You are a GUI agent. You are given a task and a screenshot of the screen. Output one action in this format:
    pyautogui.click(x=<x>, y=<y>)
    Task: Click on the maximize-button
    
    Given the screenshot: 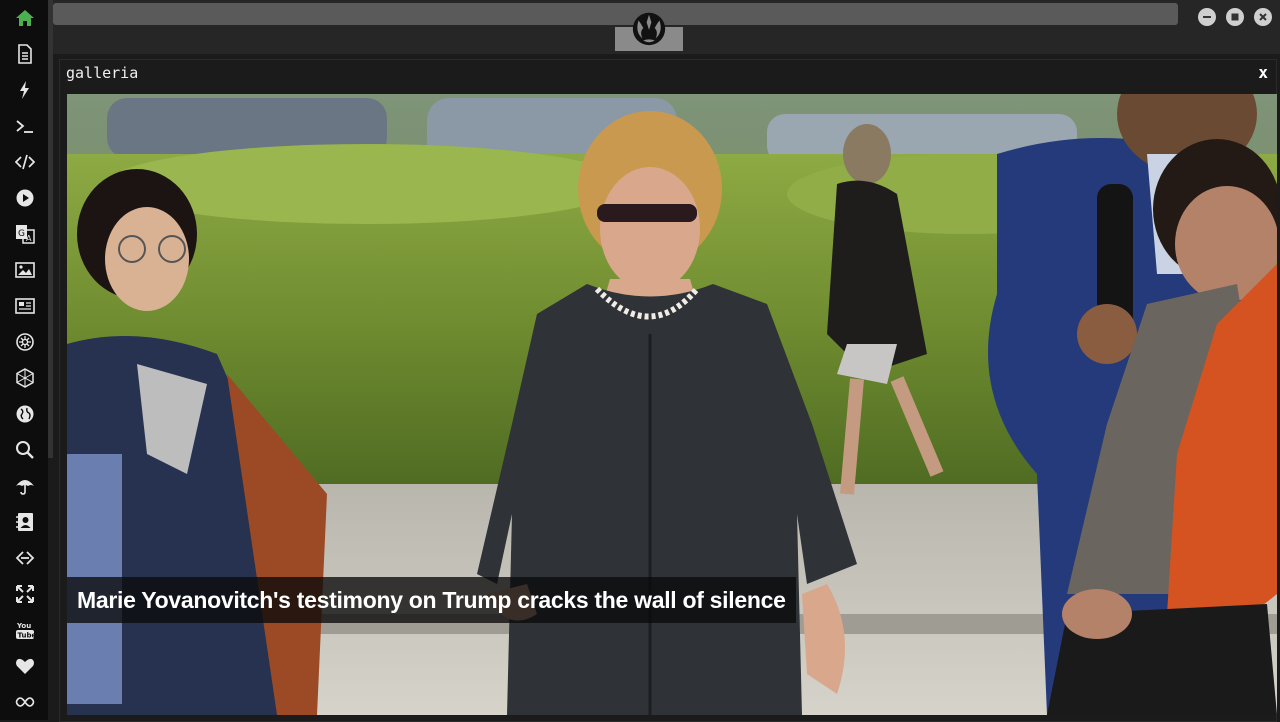 What is the action you would take?
    pyautogui.click(x=1235, y=17)
    